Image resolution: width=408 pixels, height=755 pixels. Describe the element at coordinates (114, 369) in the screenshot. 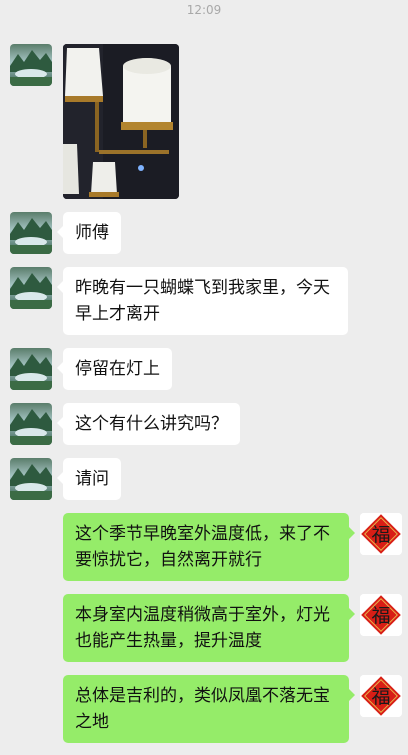

I see `message-bubble-incoming: 停留在灯上` at that location.